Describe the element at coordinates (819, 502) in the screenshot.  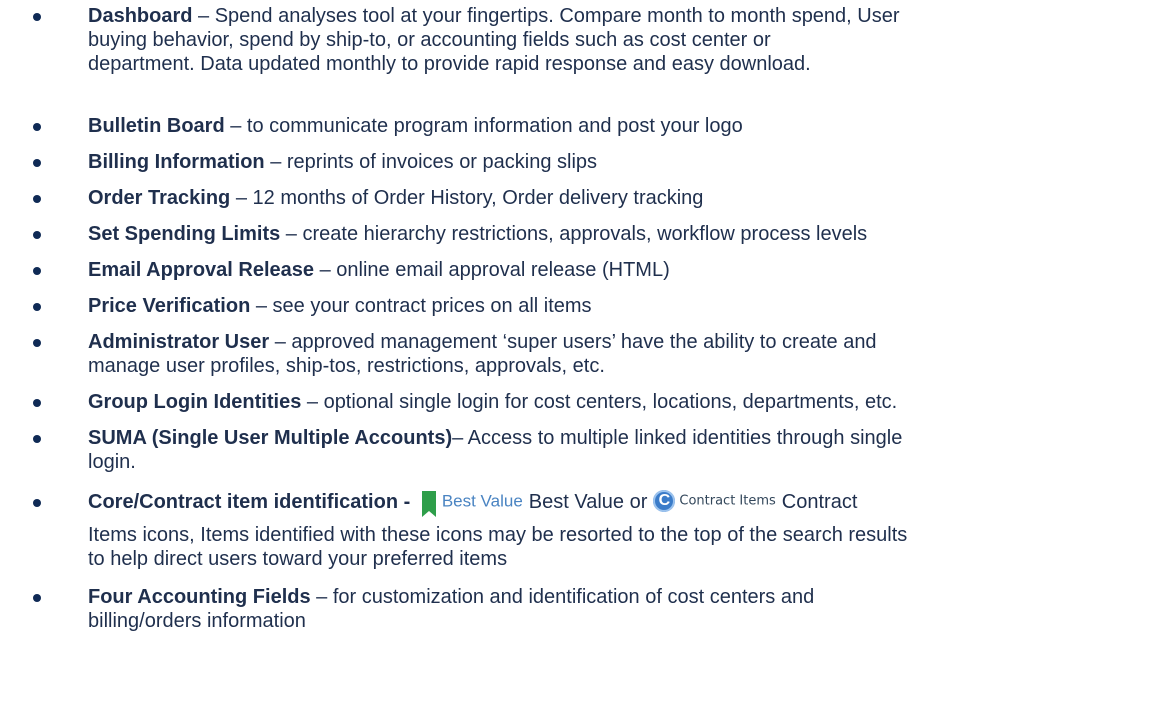
I see `item-description: Contract` at that location.